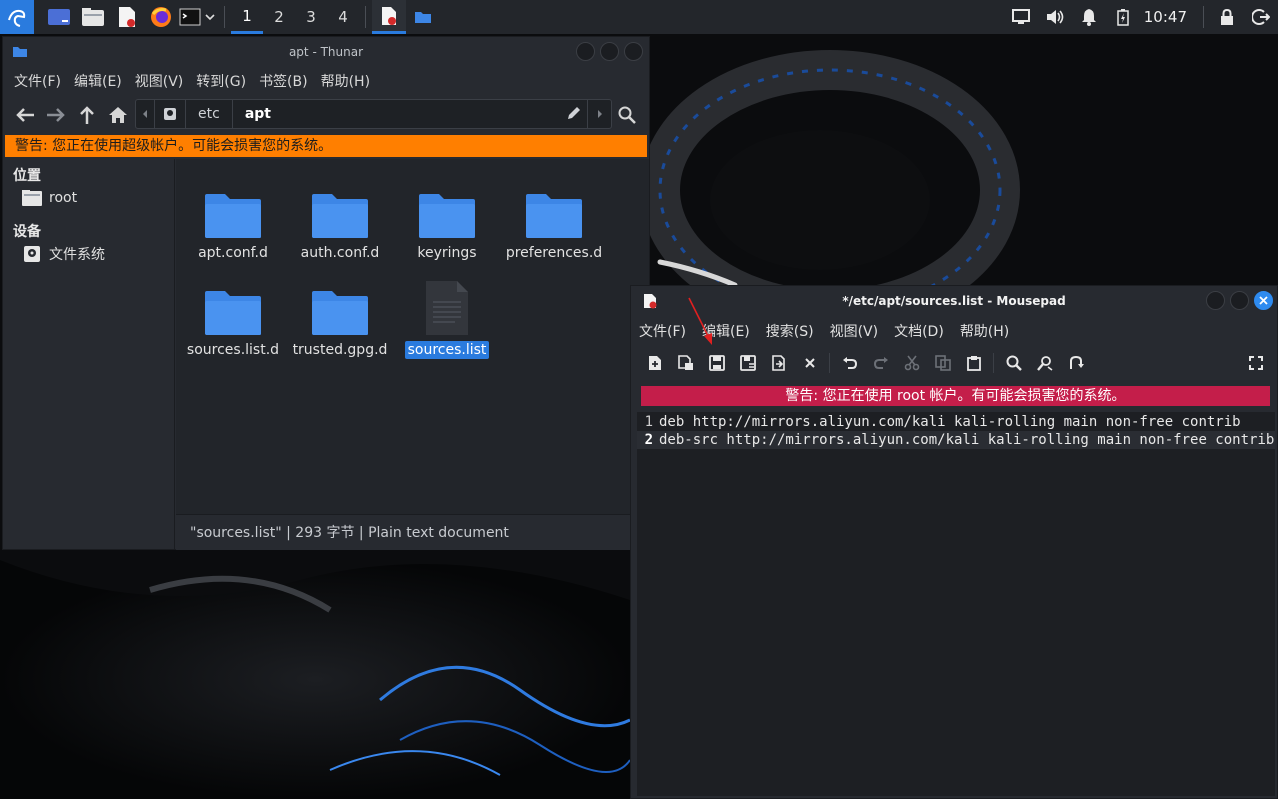 This screenshot has height=799, width=1278. What do you see at coordinates (685, 363) in the screenshot?
I see `new-window-button` at bounding box center [685, 363].